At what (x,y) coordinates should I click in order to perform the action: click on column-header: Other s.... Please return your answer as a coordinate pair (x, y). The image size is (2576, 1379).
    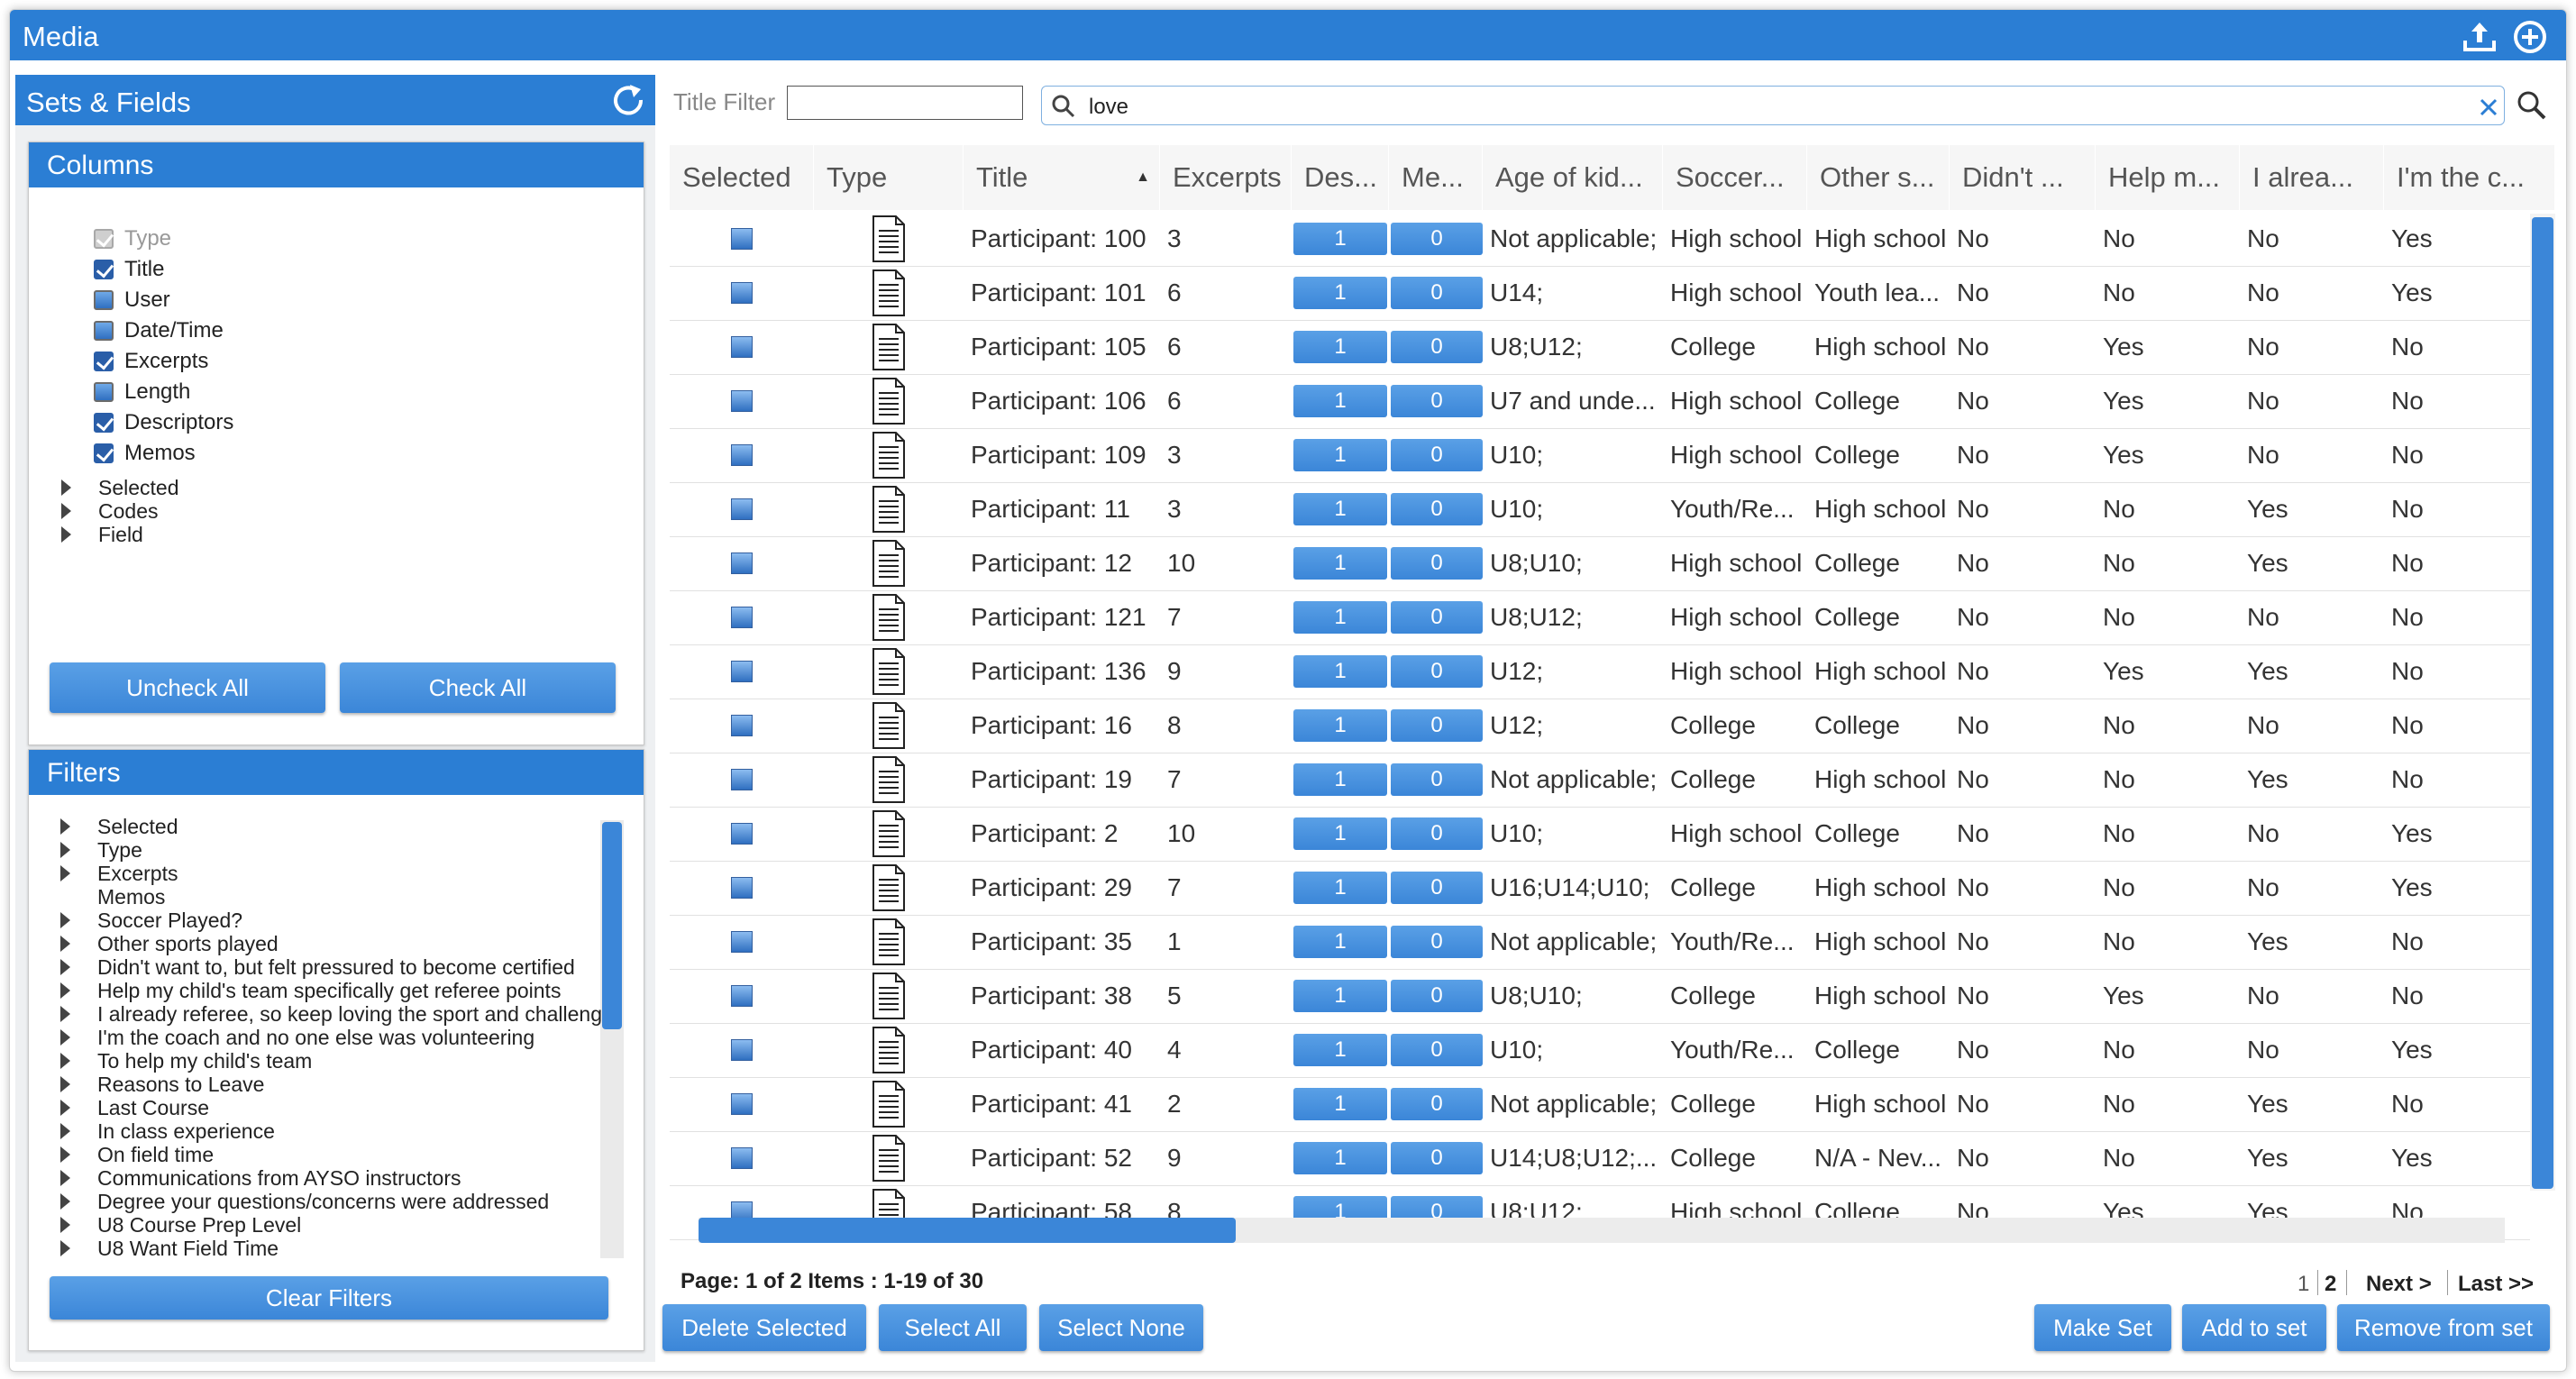
    Looking at the image, I should click on (1879, 178).